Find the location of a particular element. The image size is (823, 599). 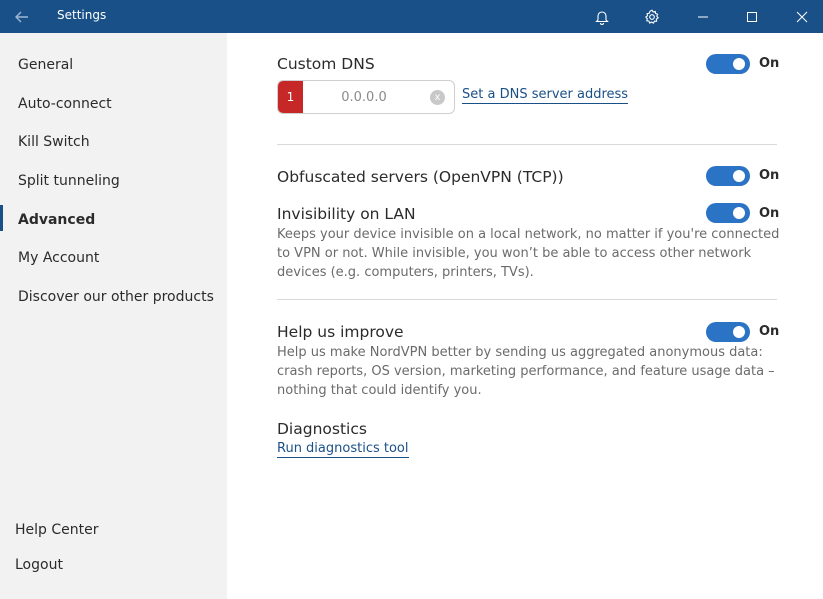

minimize-icon is located at coordinates (703, 16).